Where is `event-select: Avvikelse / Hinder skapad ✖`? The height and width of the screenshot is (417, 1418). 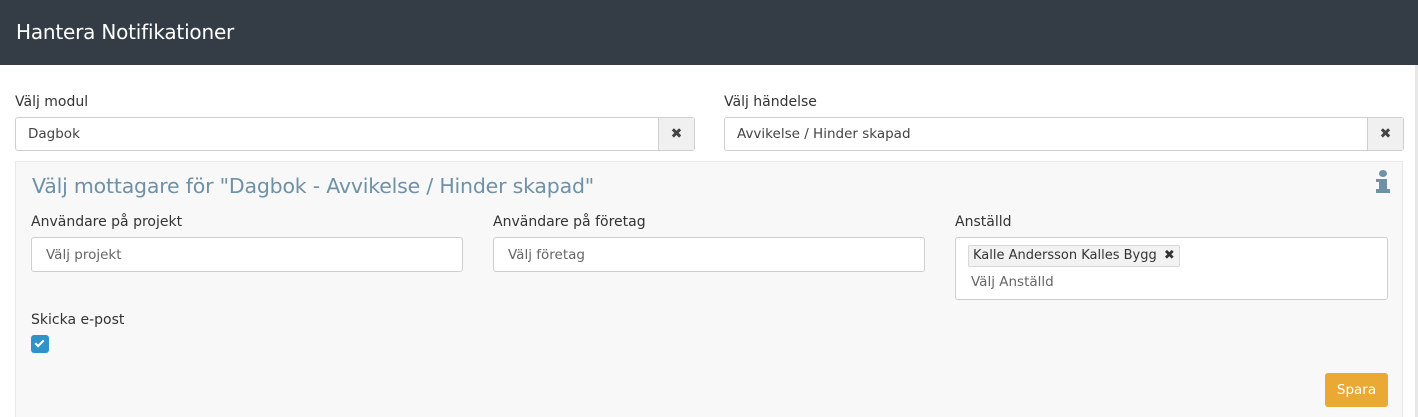
event-select: Avvikelse / Hinder skapad ✖ is located at coordinates (1064, 134).